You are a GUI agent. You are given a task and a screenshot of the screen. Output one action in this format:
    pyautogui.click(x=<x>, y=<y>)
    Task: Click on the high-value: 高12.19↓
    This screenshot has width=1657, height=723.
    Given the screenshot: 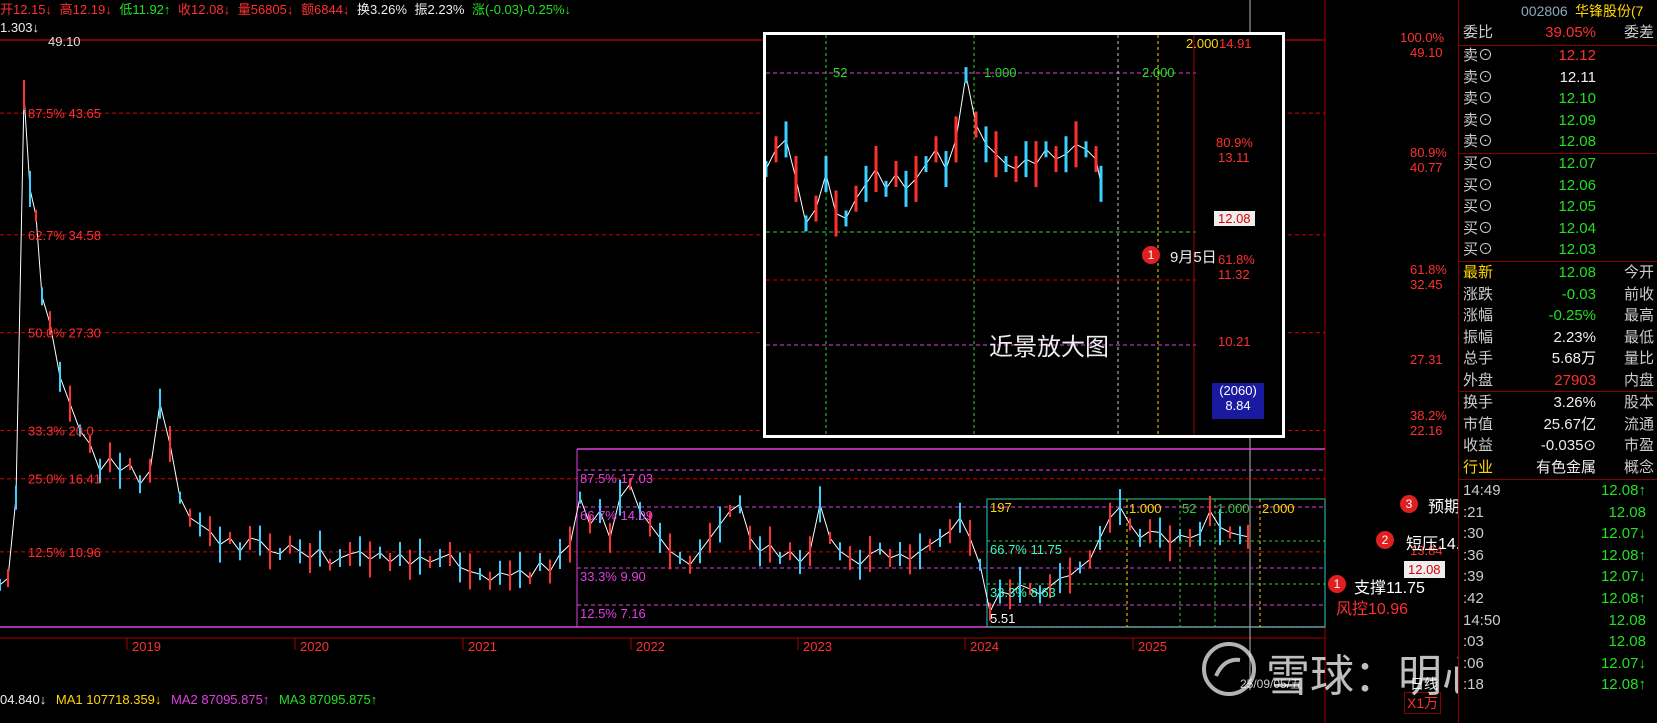 What is the action you would take?
    pyautogui.click(x=85, y=9)
    